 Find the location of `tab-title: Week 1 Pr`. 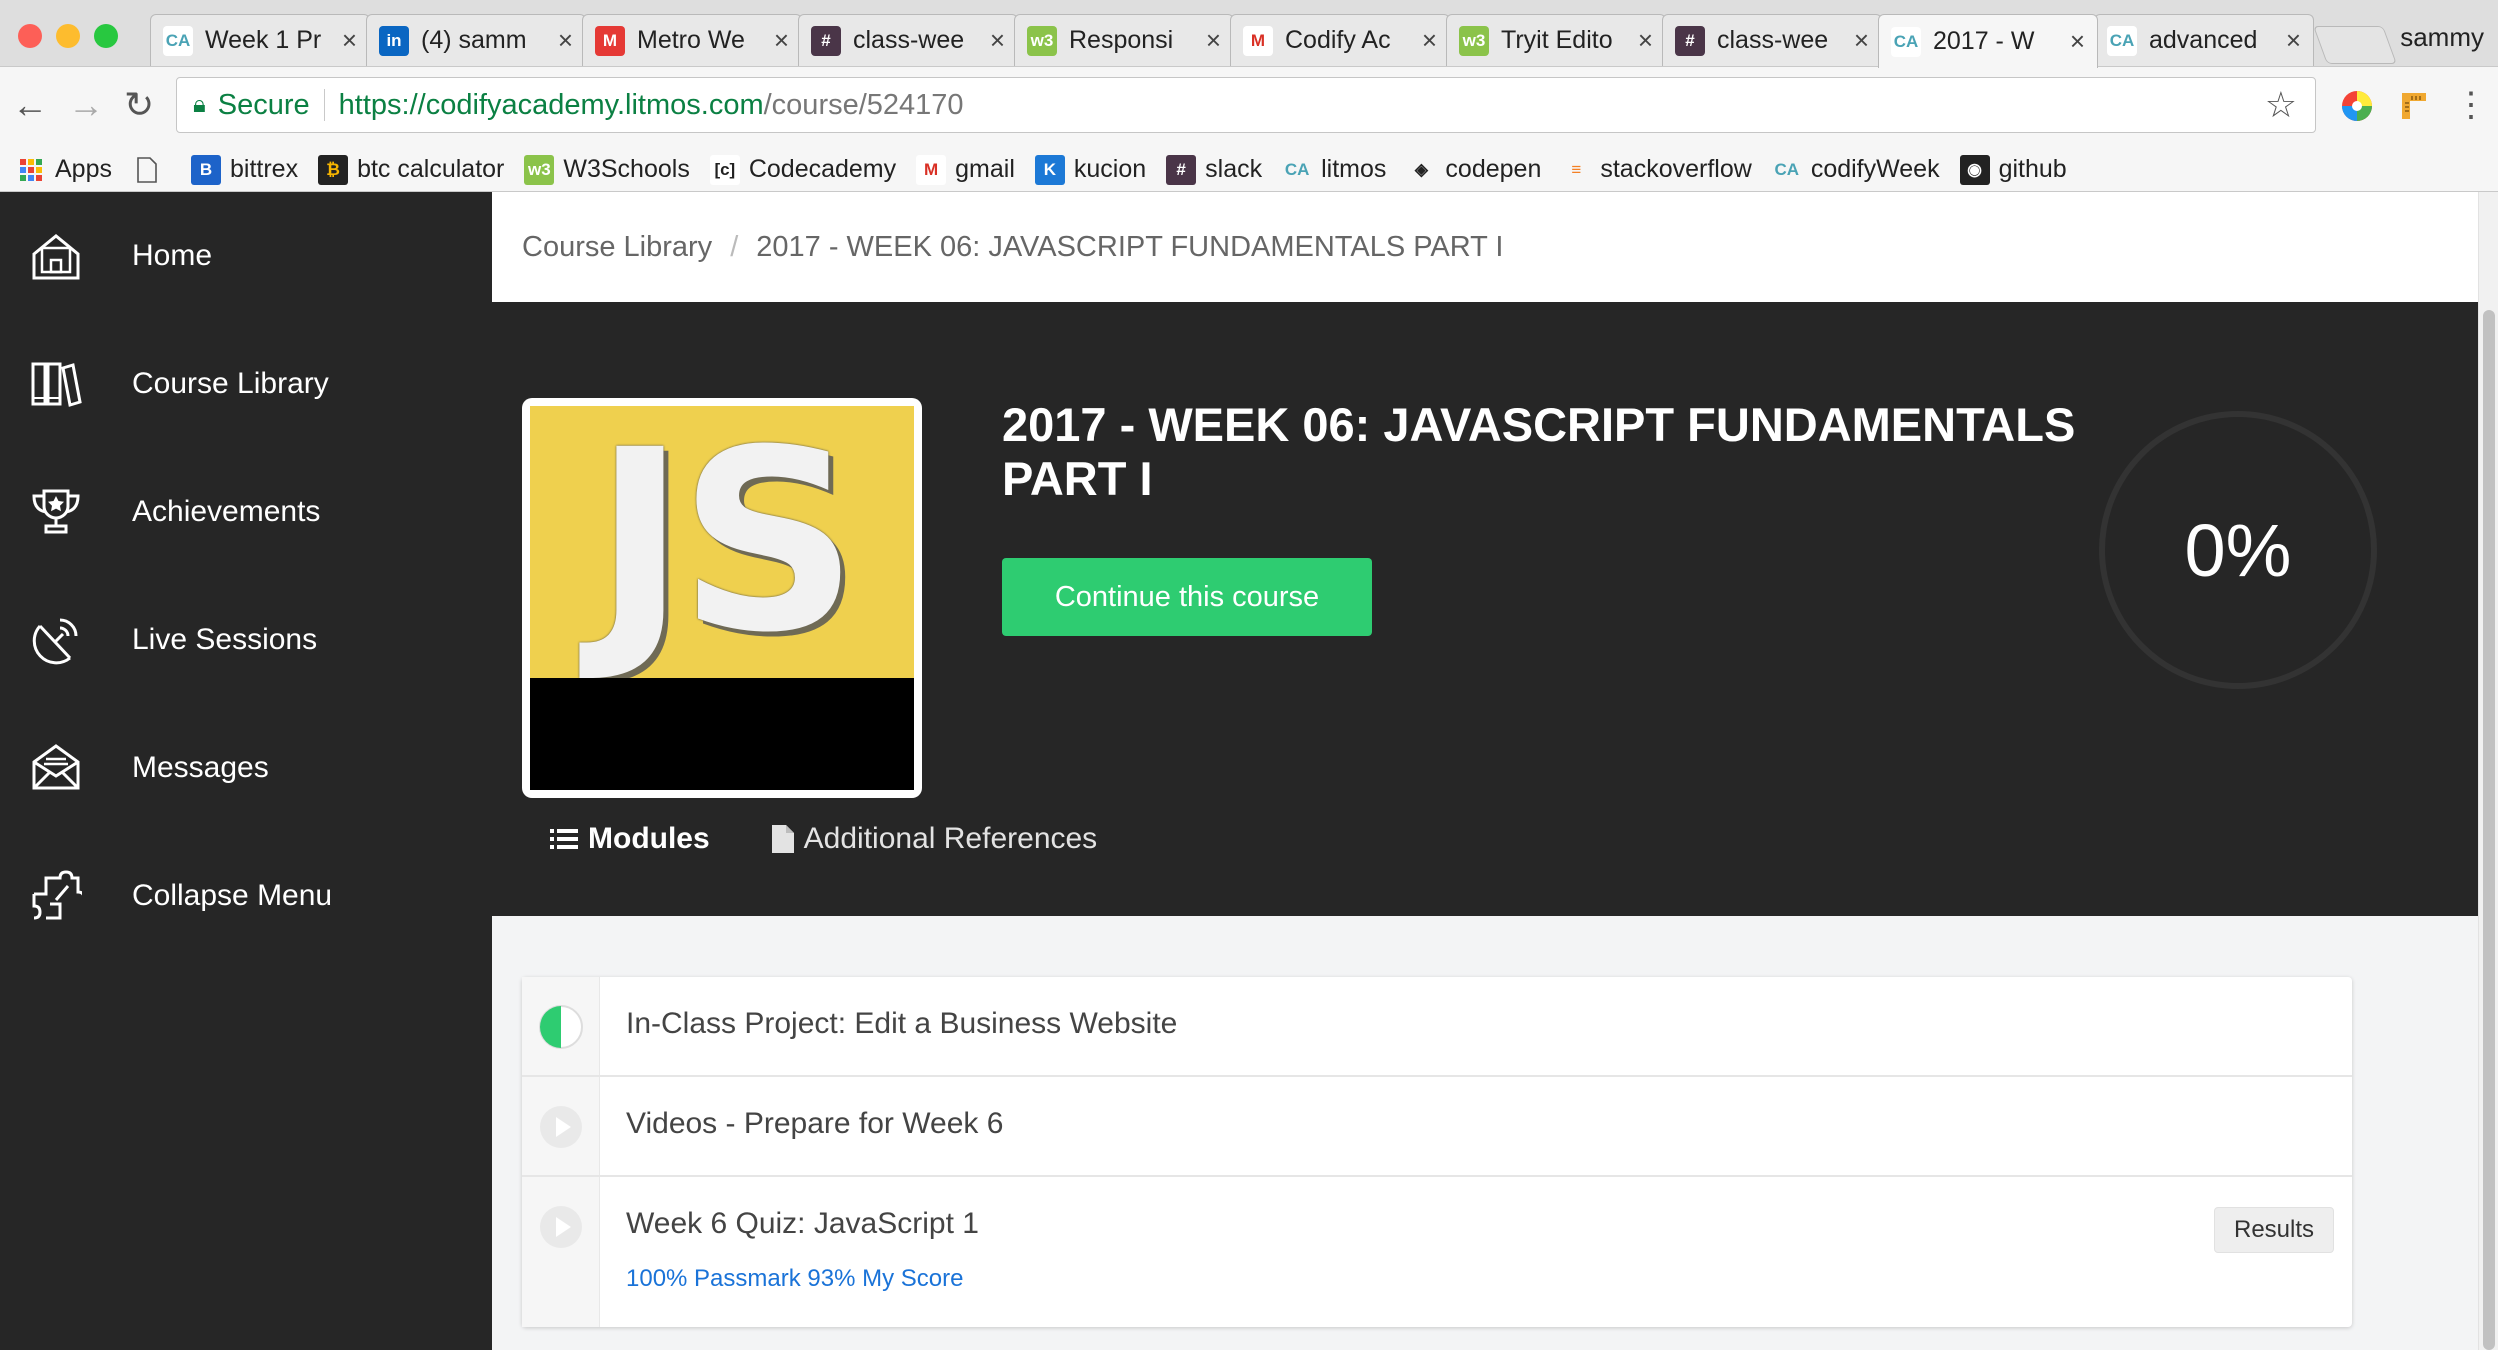

tab-title: Week 1 Pr is located at coordinates (263, 40).